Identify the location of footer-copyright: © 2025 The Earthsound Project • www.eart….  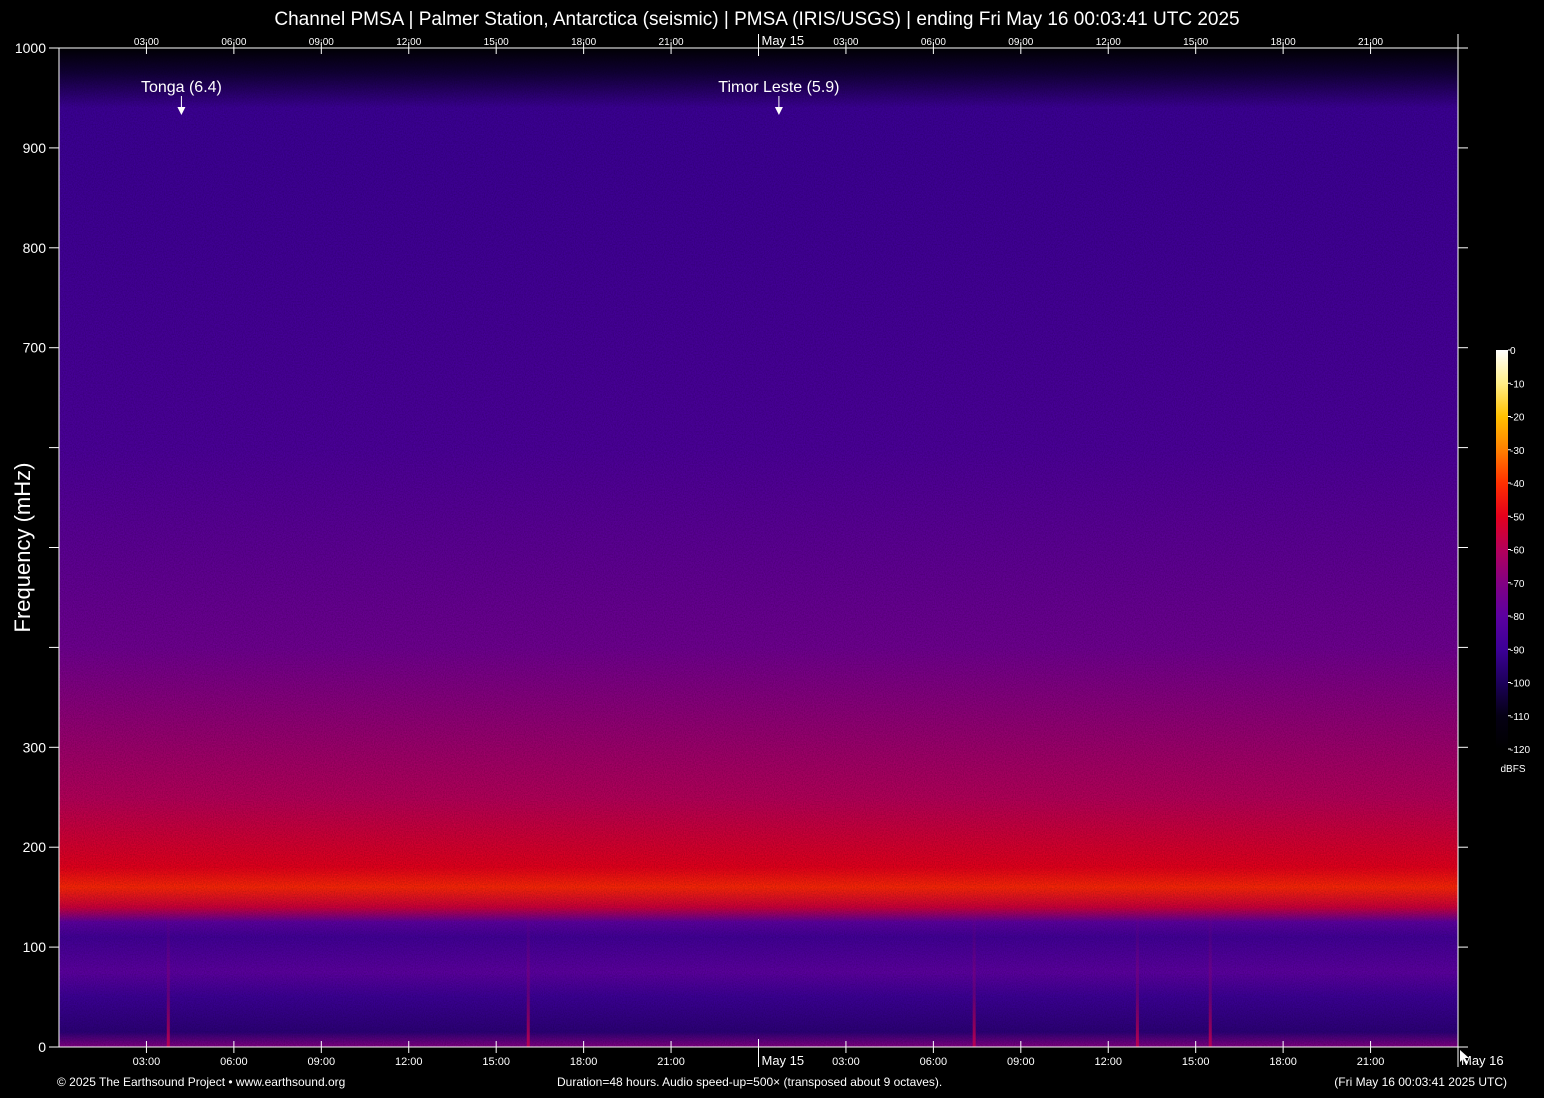
(201, 1082).